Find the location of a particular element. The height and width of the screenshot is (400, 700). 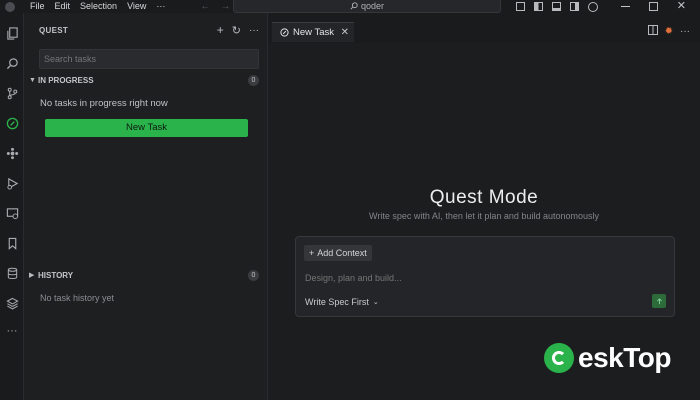

minimize-icon is located at coordinates (625, 6).